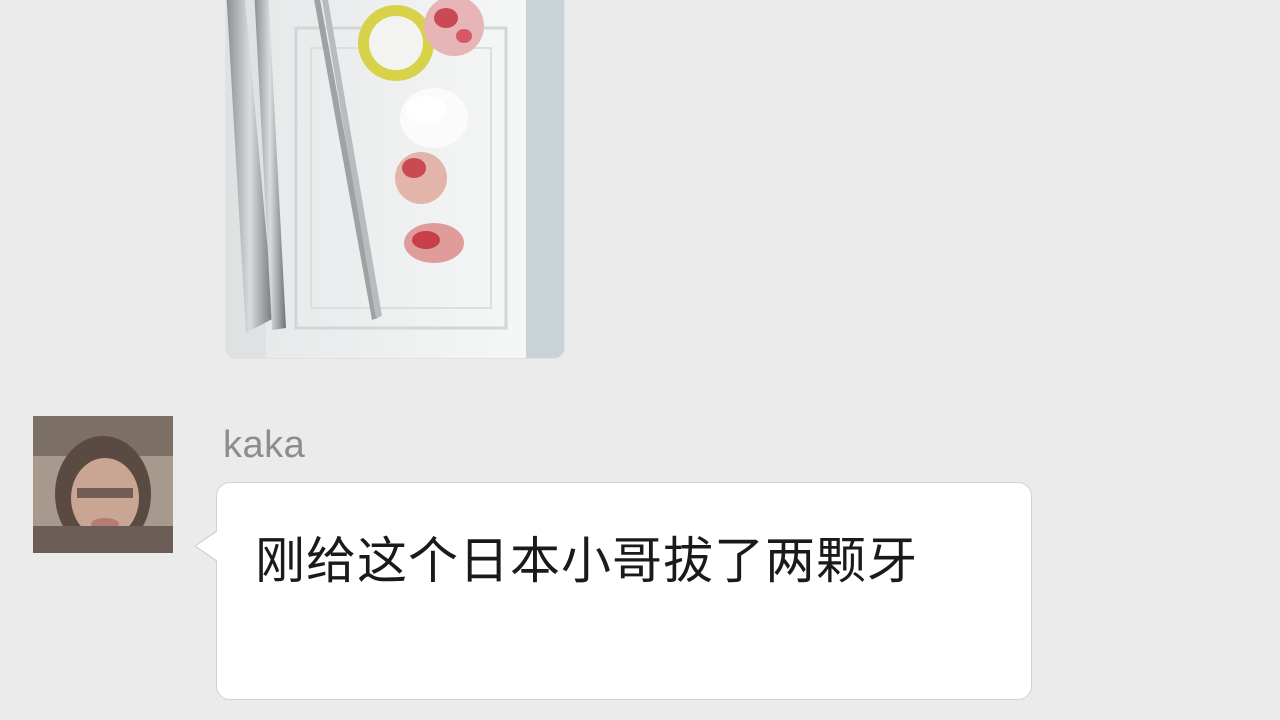 This screenshot has height=720, width=1280. Describe the element at coordinates (586, 561) in the screenshot. I see `message-text: 刚给这个日本小哥拔了两颗牙` at that location.